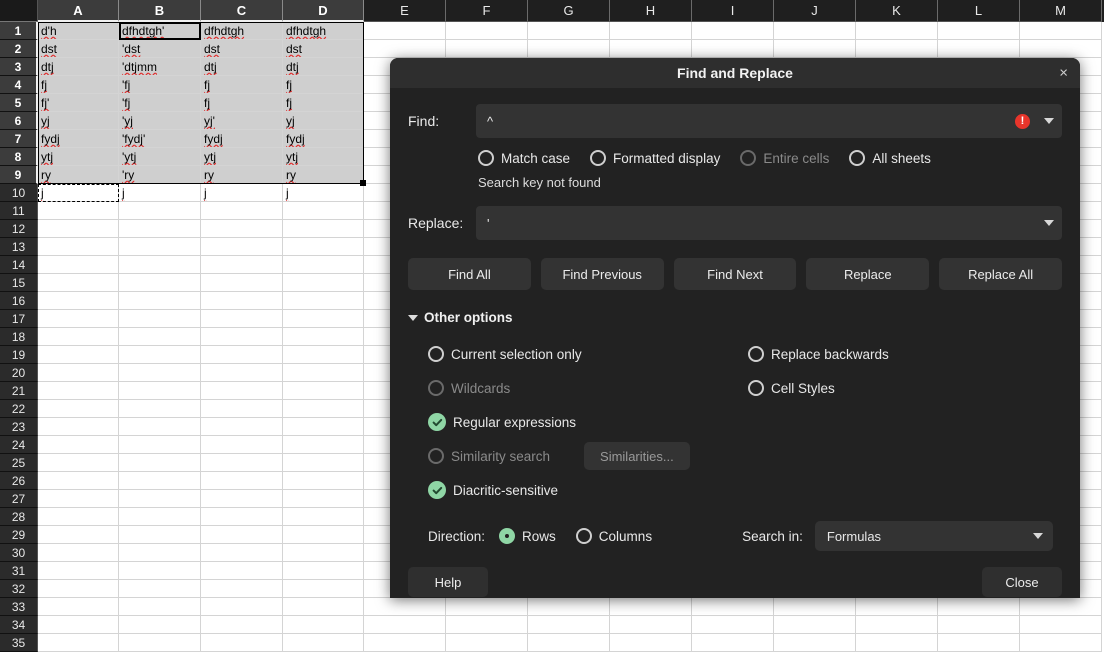  I want to click on row-header-28: 28, so click(19, 517).